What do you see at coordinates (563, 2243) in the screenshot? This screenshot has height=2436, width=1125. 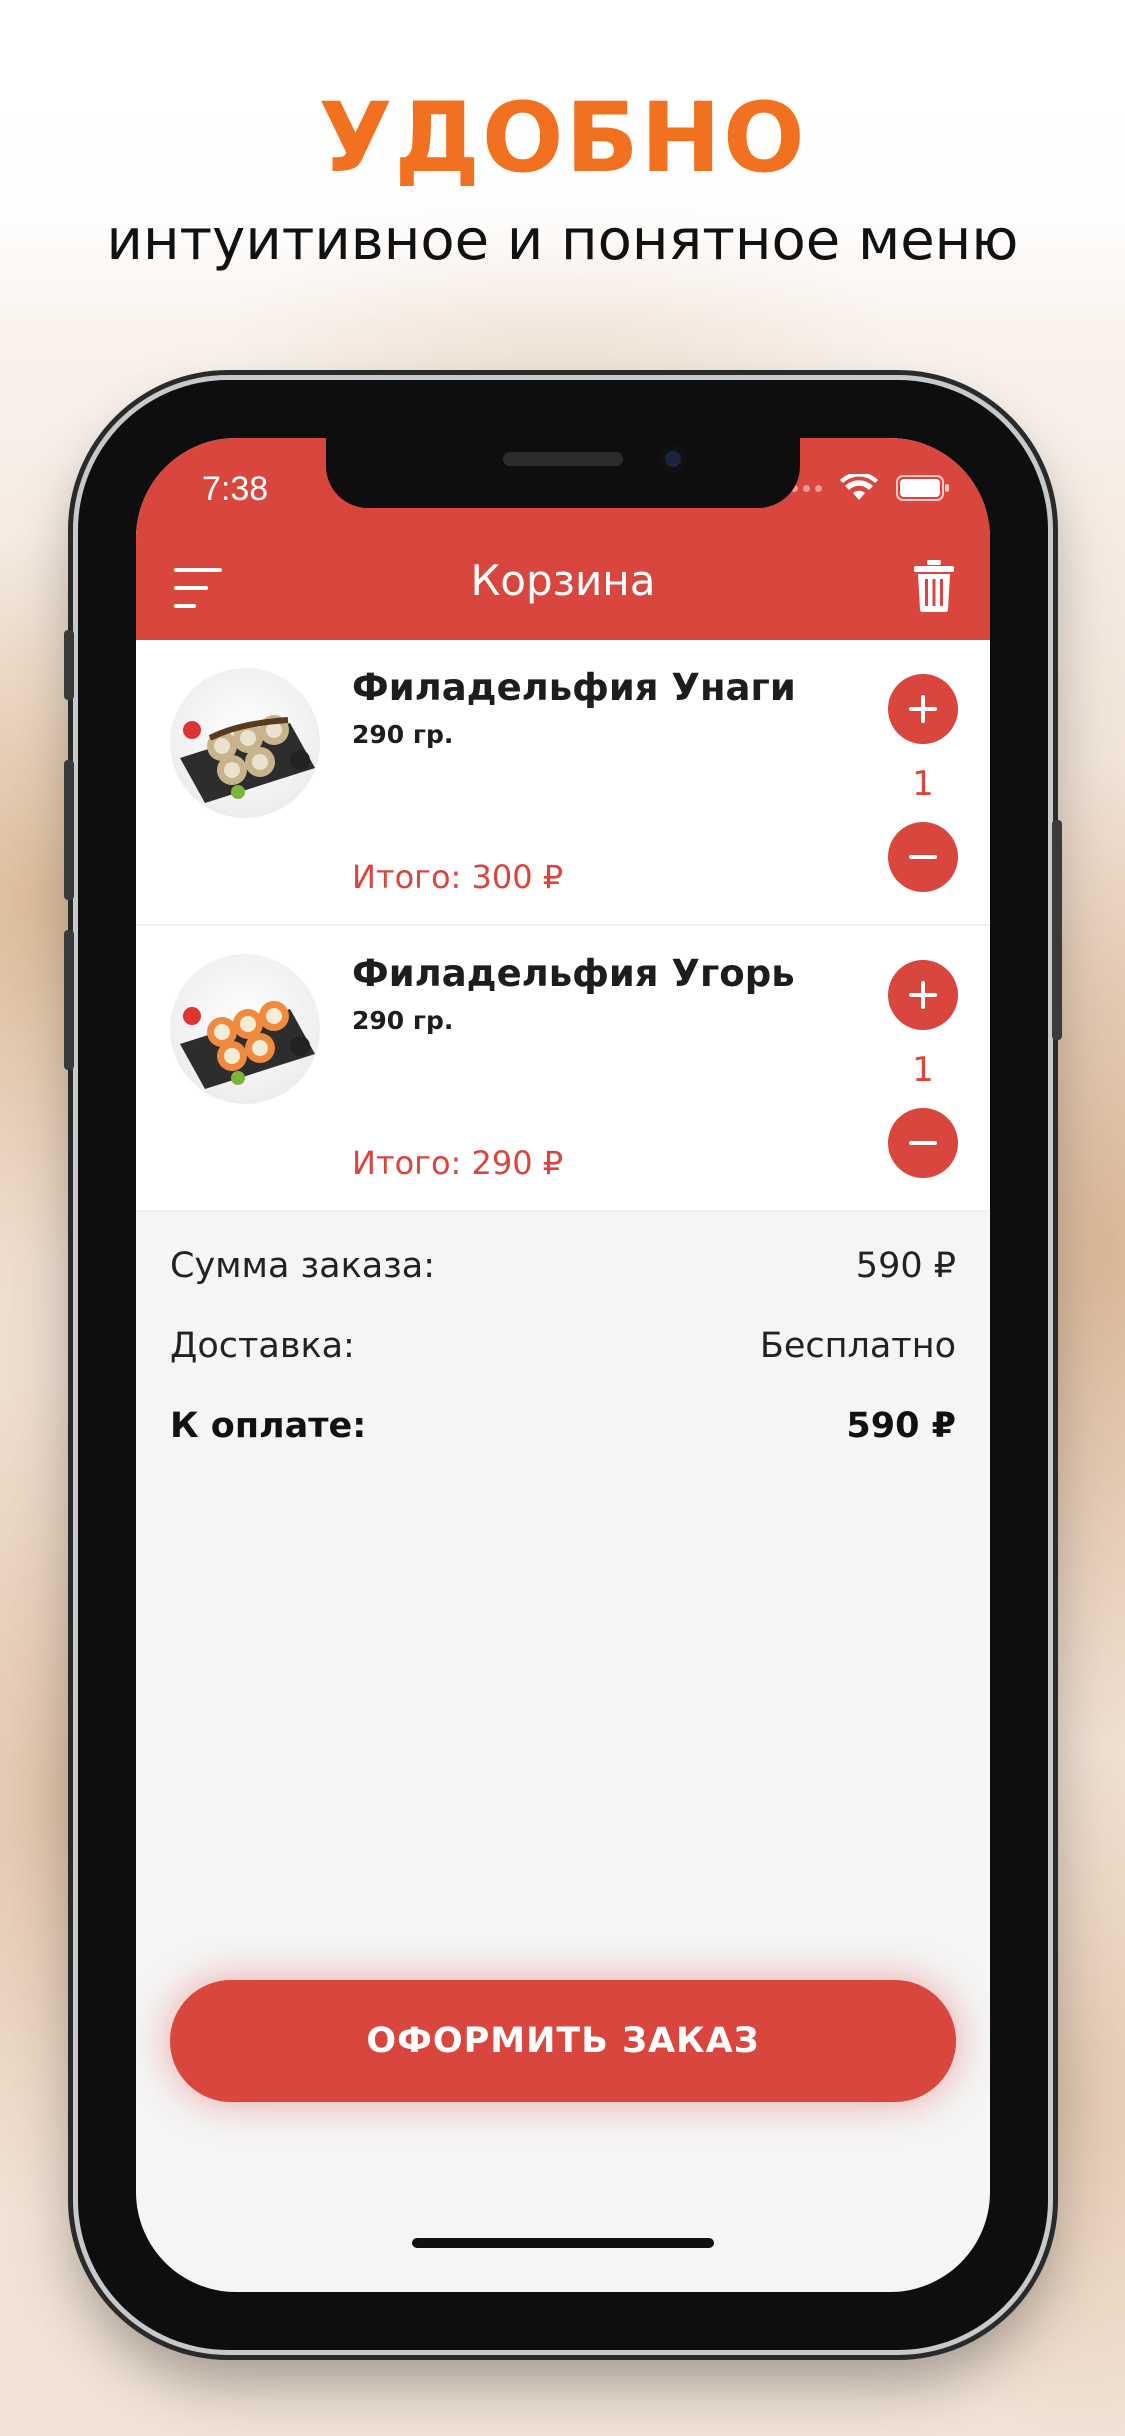 I see `home-indicator` at bounding box center [563, 2243].